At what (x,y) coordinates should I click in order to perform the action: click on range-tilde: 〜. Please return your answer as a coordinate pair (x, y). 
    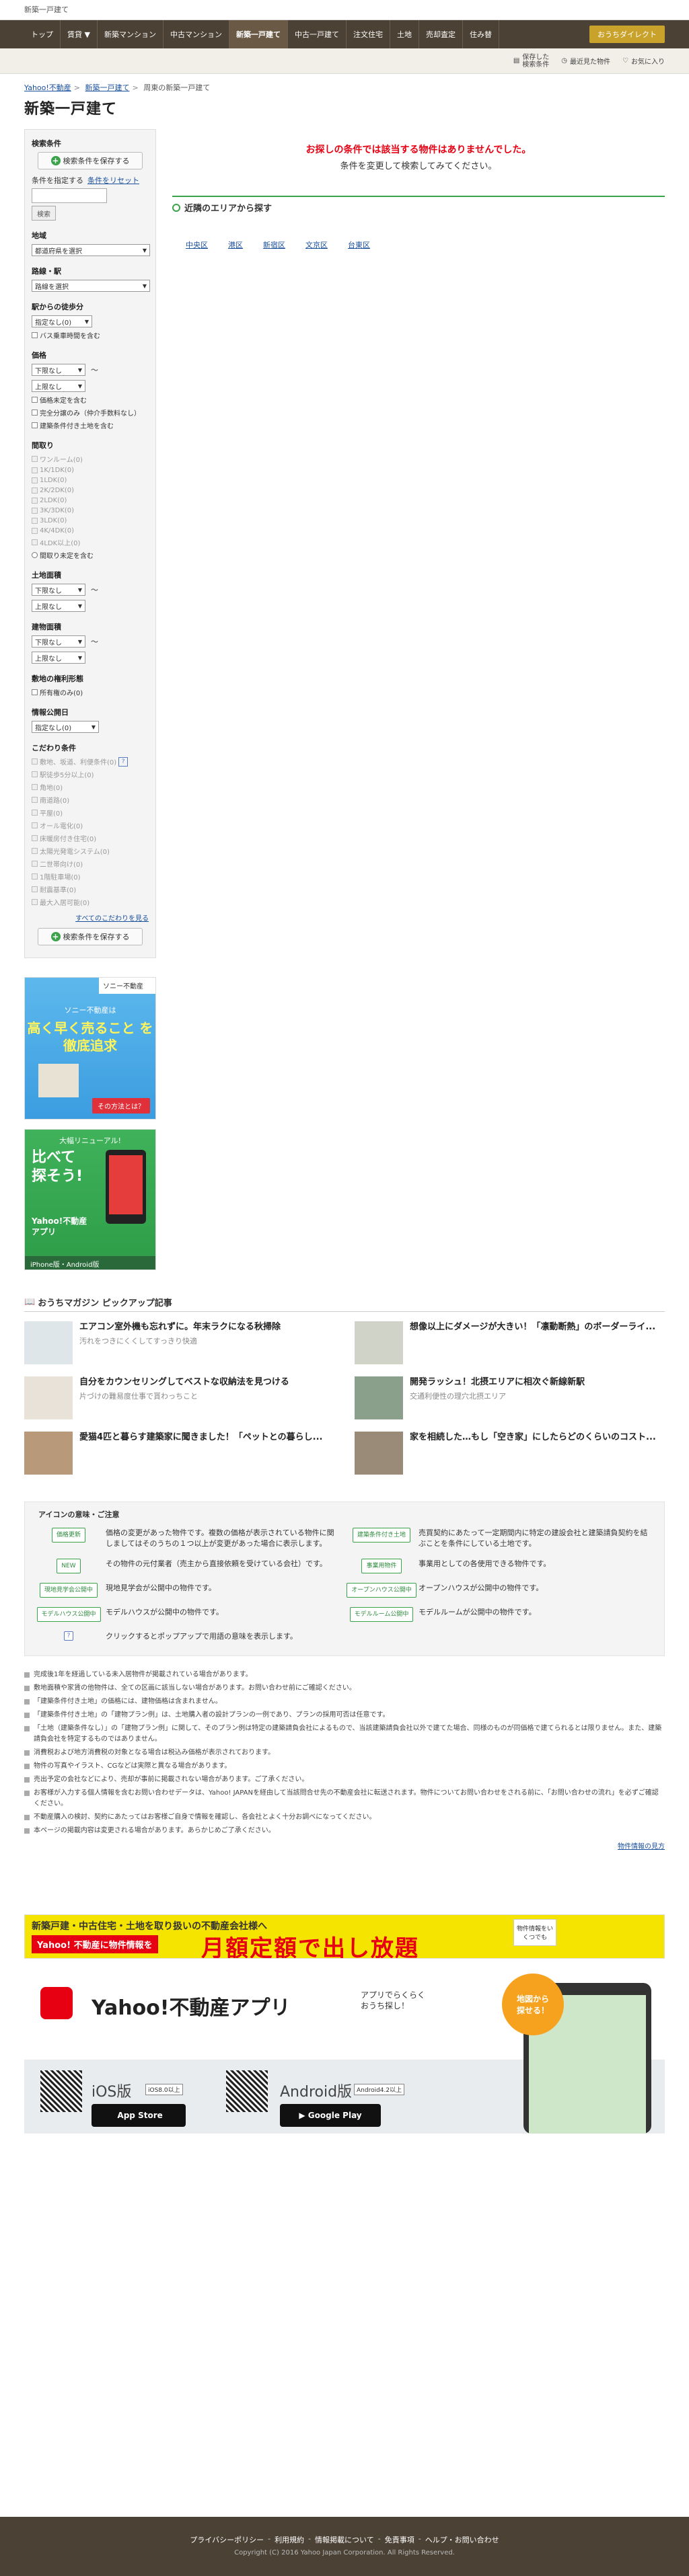
    Looking at the image, I should click on (94, 371).